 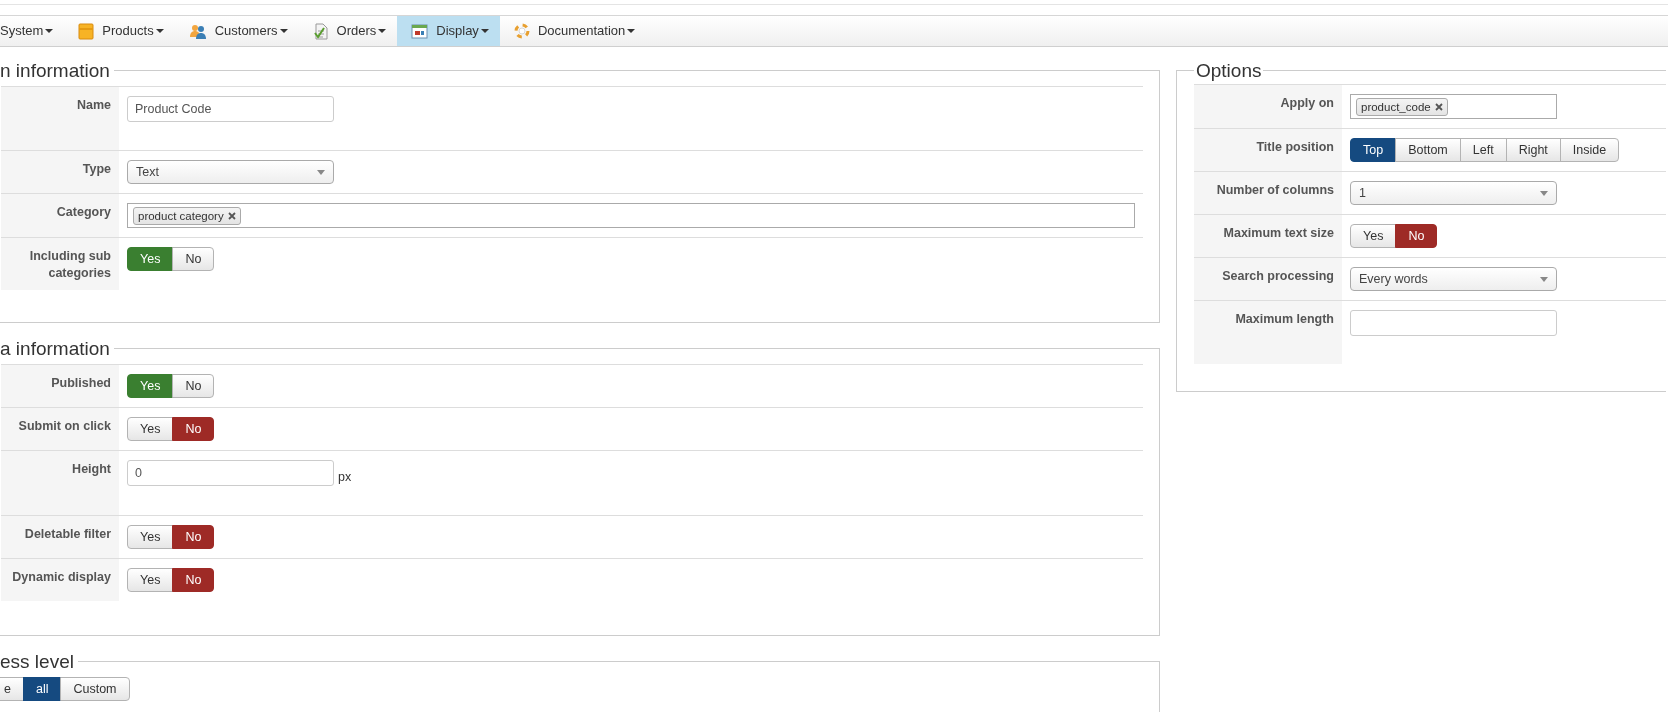 What do you see at coordinates (1268, 193) in the screenshot?
I see `field-label: Number of columns` at bounding box center [1268, 193].